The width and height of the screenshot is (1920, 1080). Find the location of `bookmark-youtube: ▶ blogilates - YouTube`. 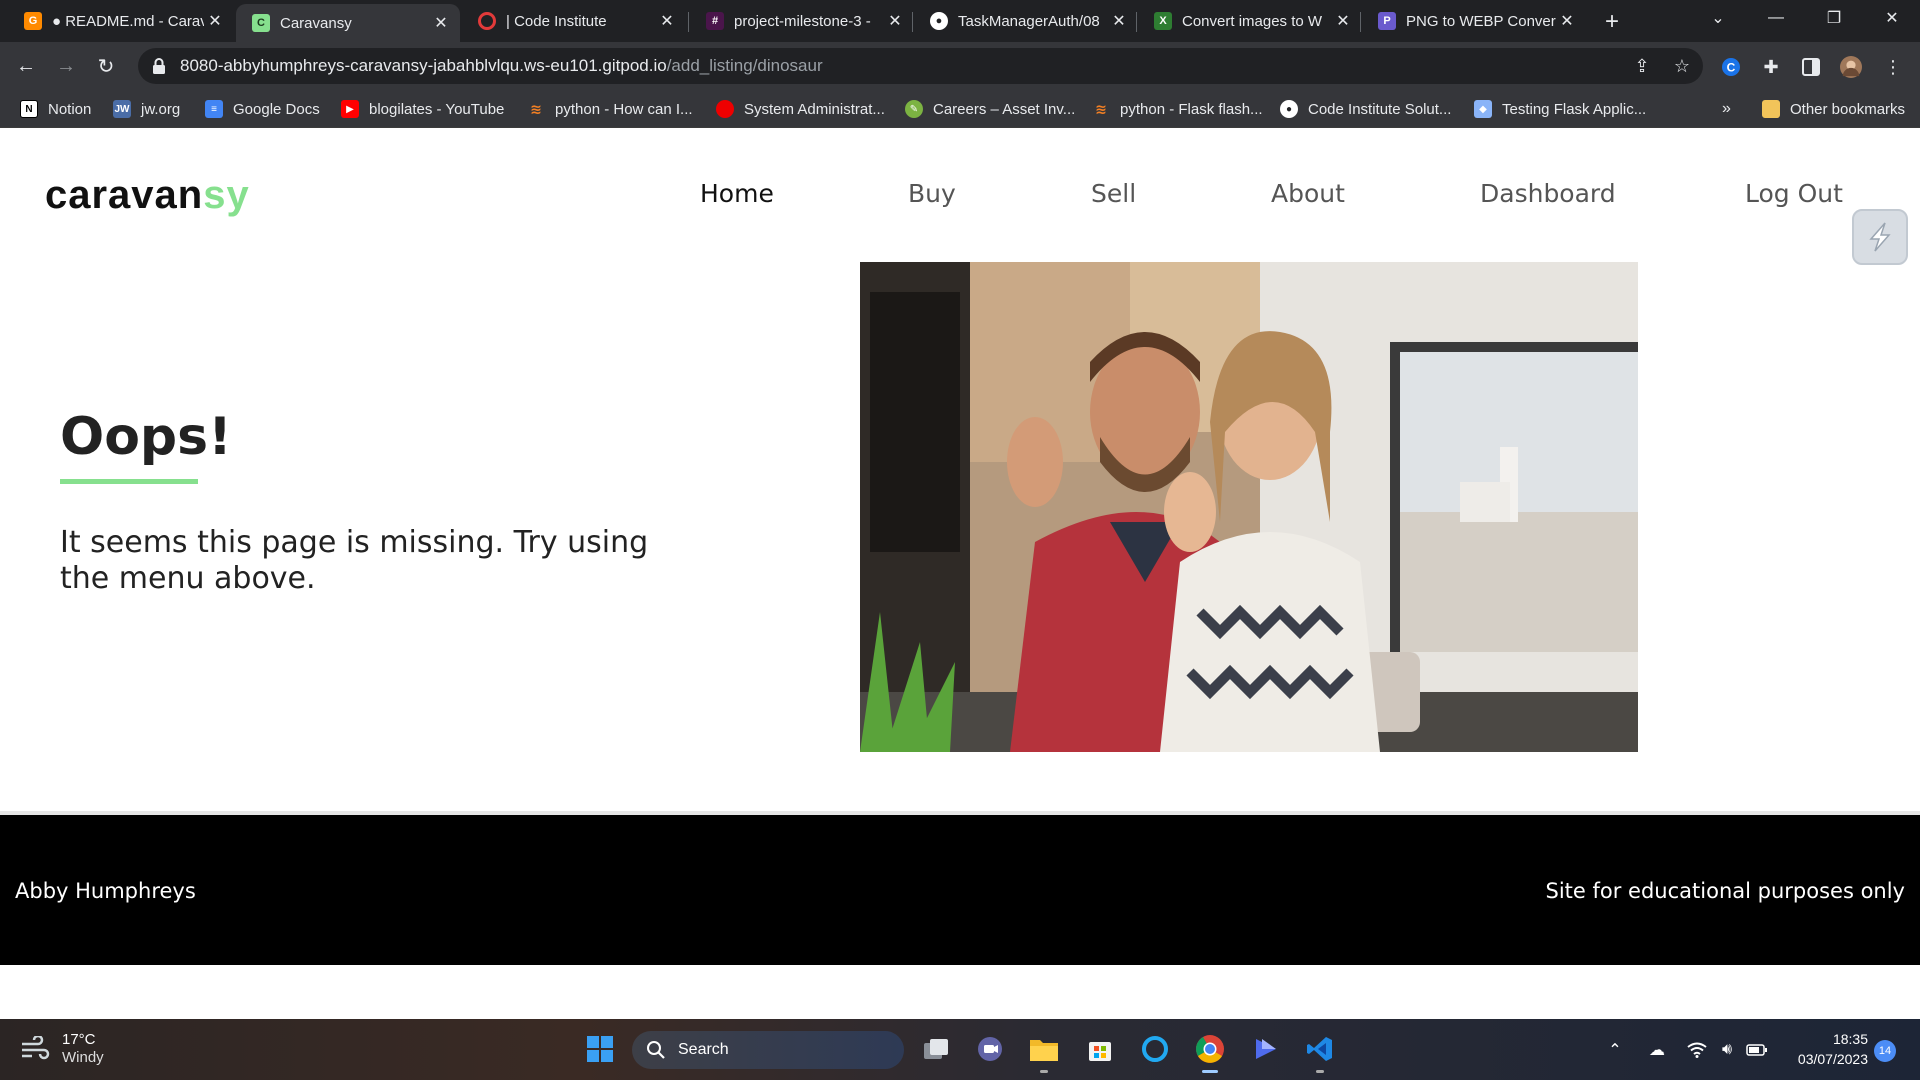

bookmark-youtube: ▶ blogilates - YouTube is located at coordinates (422, 109).